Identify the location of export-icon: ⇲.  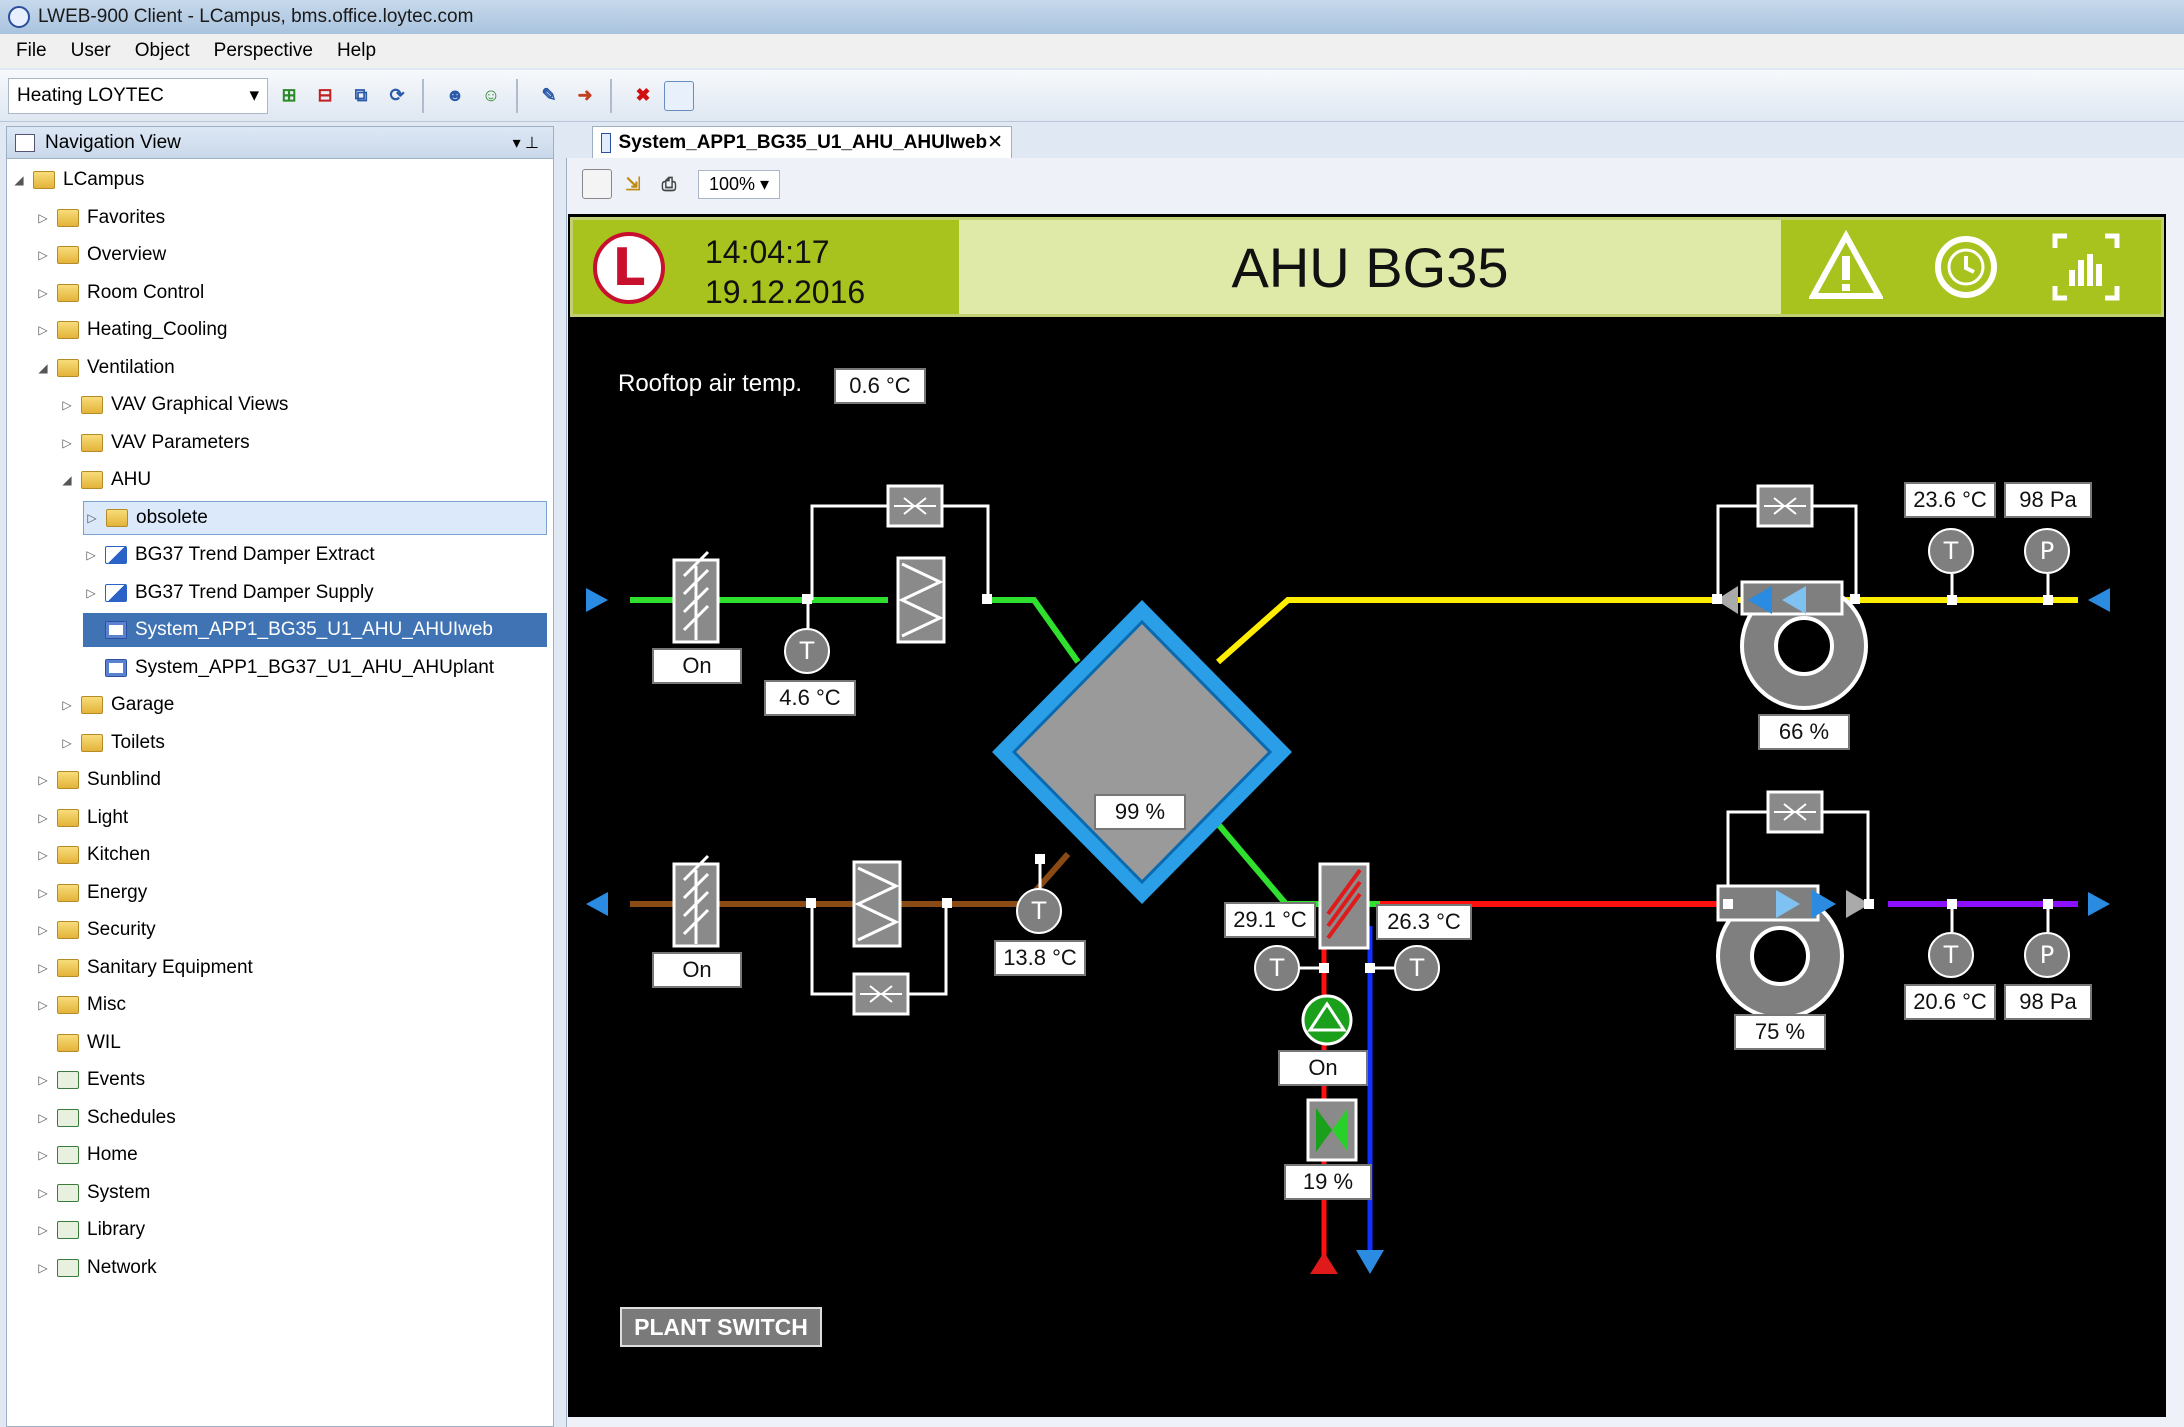
(633, 184).